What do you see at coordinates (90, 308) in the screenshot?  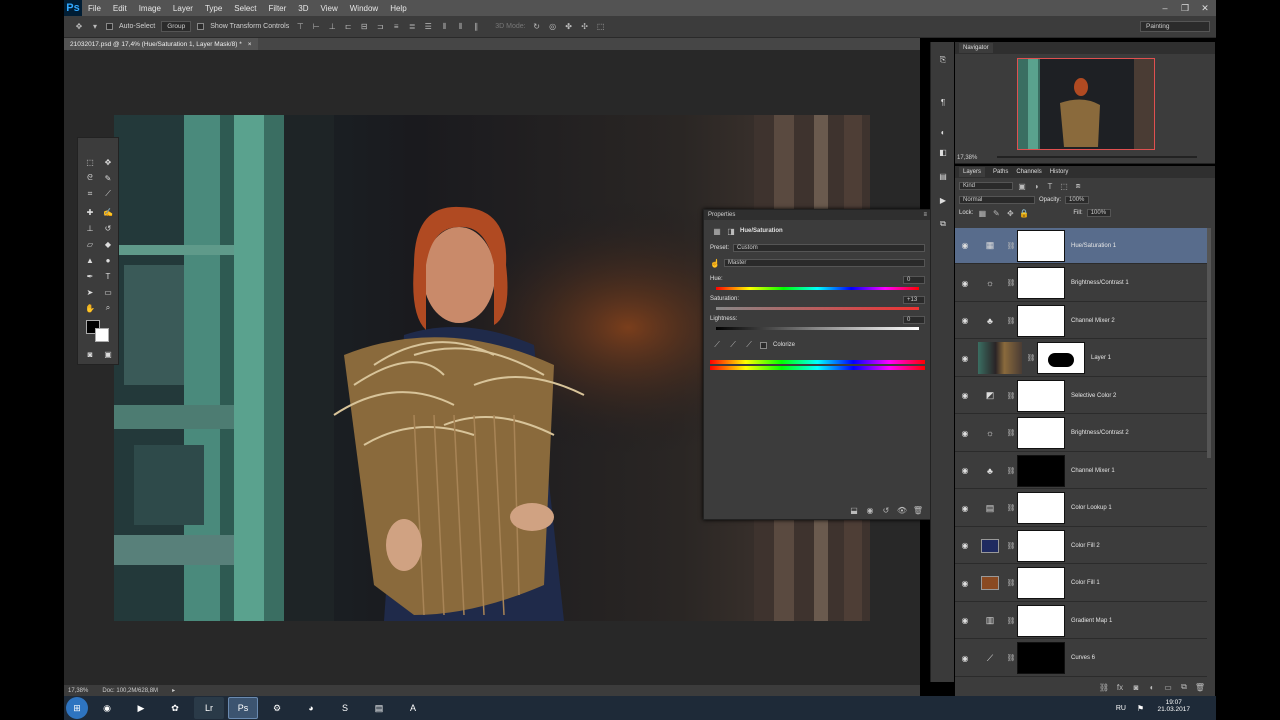 I see `hand-tool-icon: ✋` at bounding box center [90, 308].